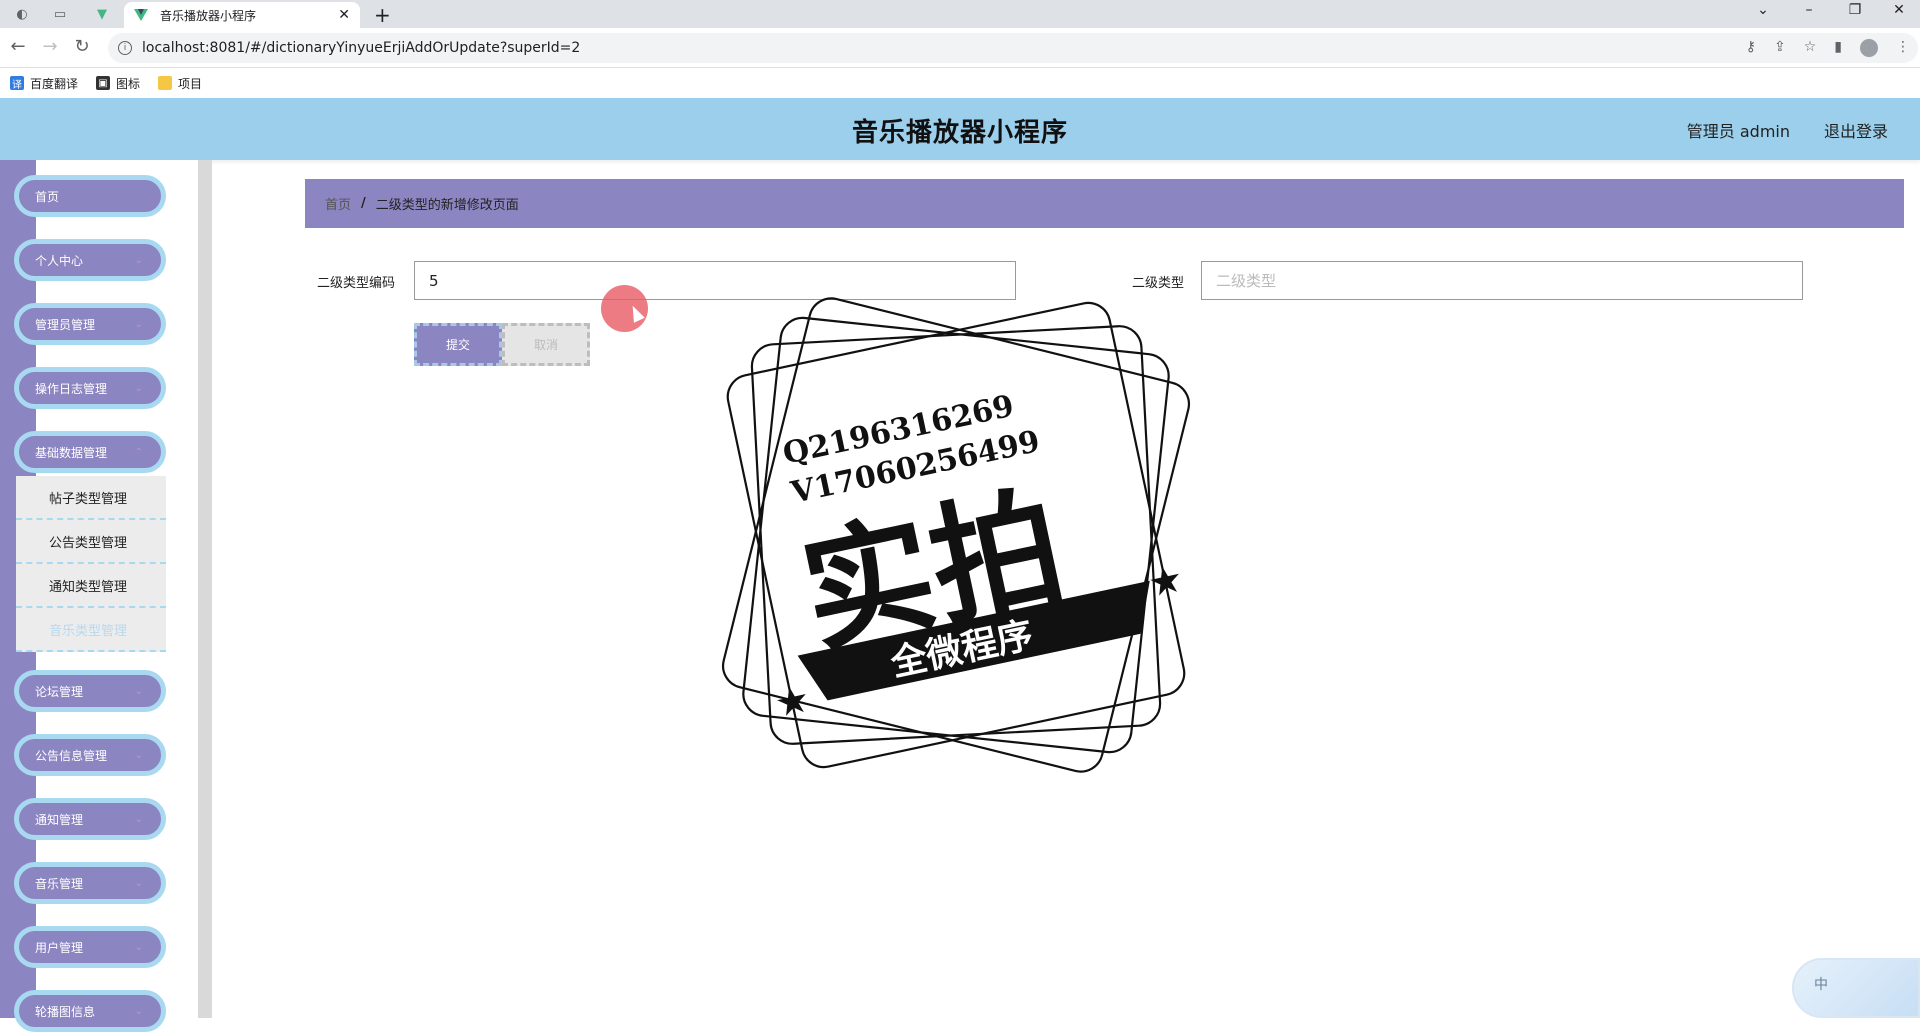 The image size is (1920, 1032). What do you see at coordinates (180, 83) in the screenshot?
I see `bookmark-project: 项目` at bounding box center [180, 83].